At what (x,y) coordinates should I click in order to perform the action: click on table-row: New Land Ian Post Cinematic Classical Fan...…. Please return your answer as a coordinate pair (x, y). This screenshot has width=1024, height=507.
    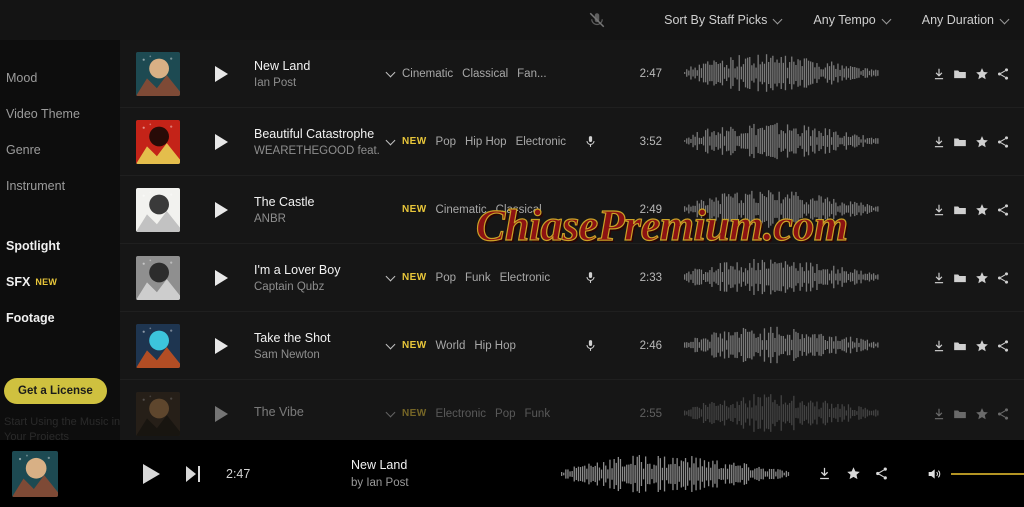
    Looking at the image, I should click on (572, 74).